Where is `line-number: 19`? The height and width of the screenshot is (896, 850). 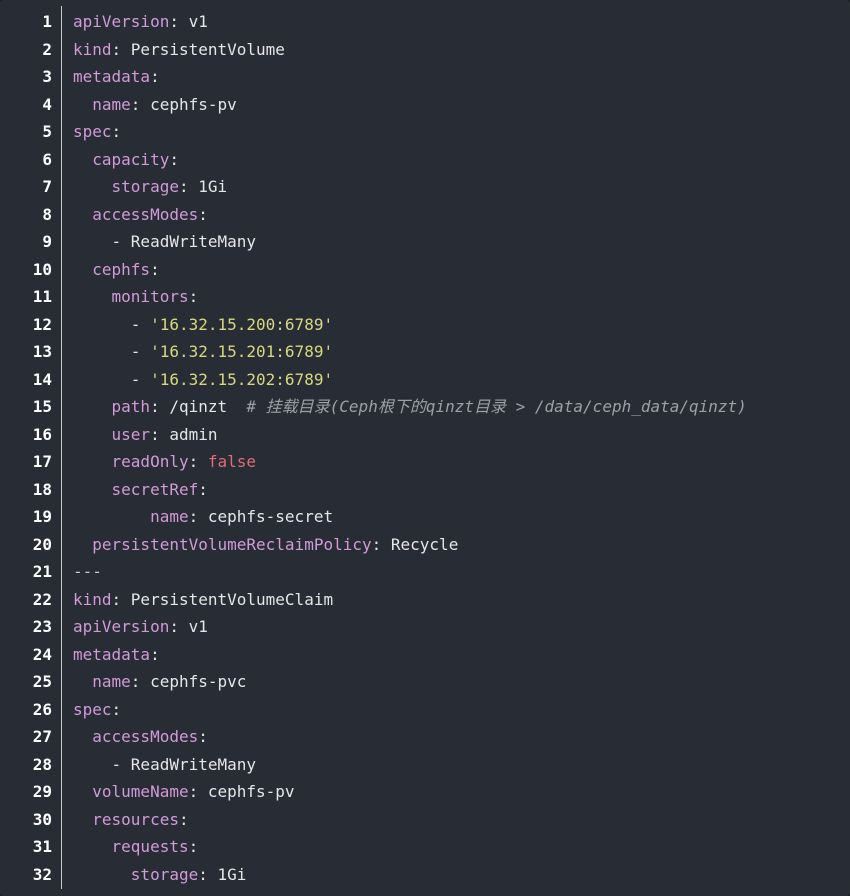
line-number: 19 is located at coordinates (42, 516).